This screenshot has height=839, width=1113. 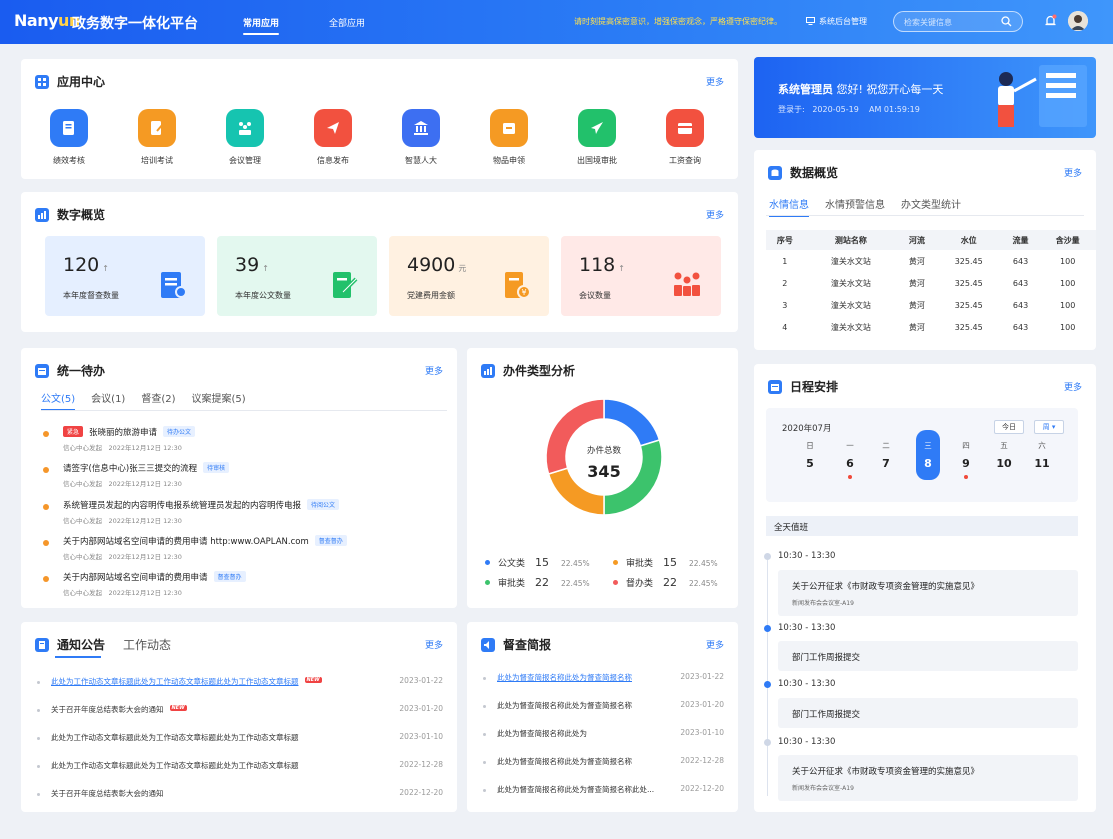 I want to click on all-day-duty: 全天值班, so click(x=922, y=526).